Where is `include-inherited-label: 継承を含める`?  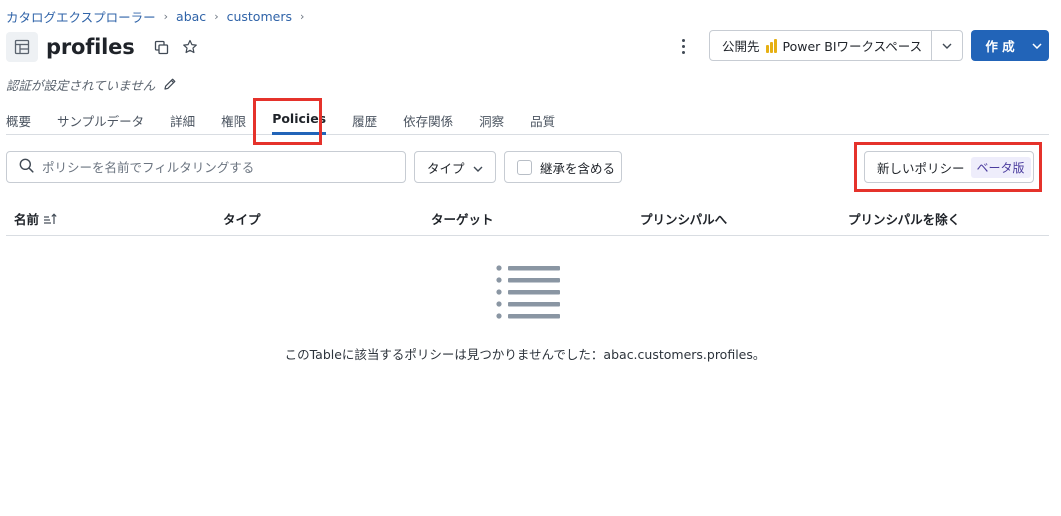
include-inherited-label: 継承を含める is located at coordinates (578, 168).